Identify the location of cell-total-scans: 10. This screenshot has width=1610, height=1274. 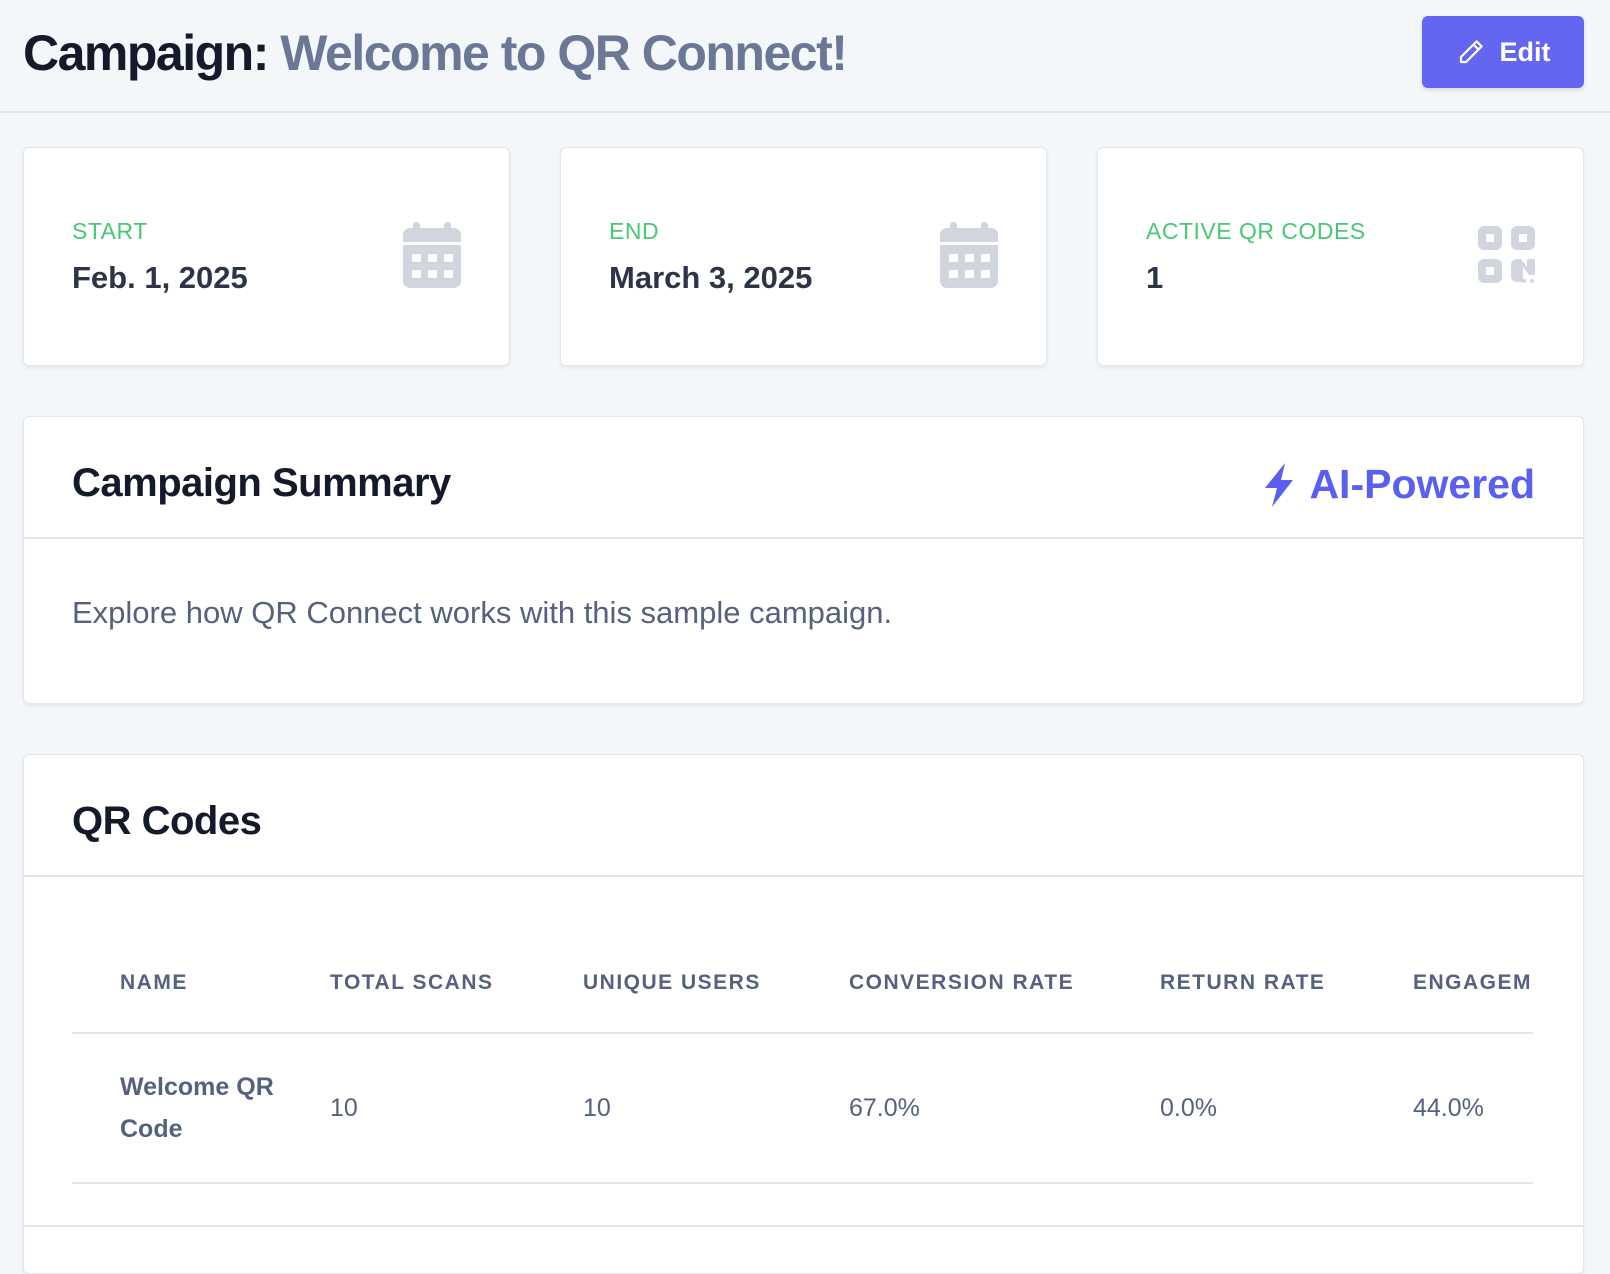
(408, 1108).